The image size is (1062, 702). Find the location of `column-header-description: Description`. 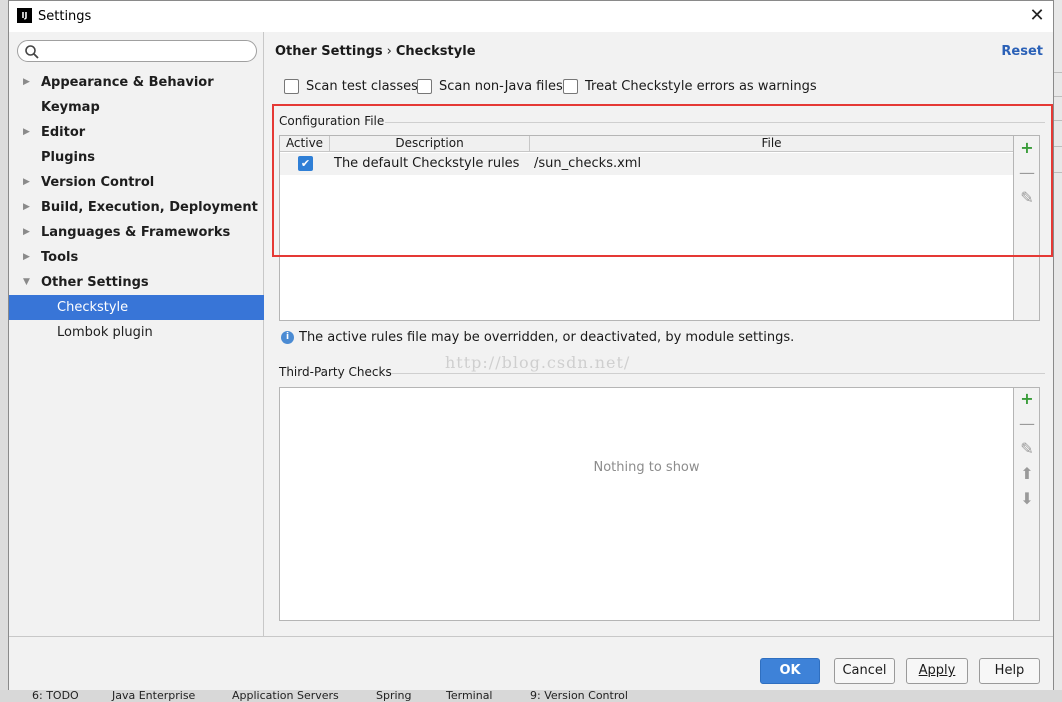

column-header-description: Description is located at coordinates (430, 144).